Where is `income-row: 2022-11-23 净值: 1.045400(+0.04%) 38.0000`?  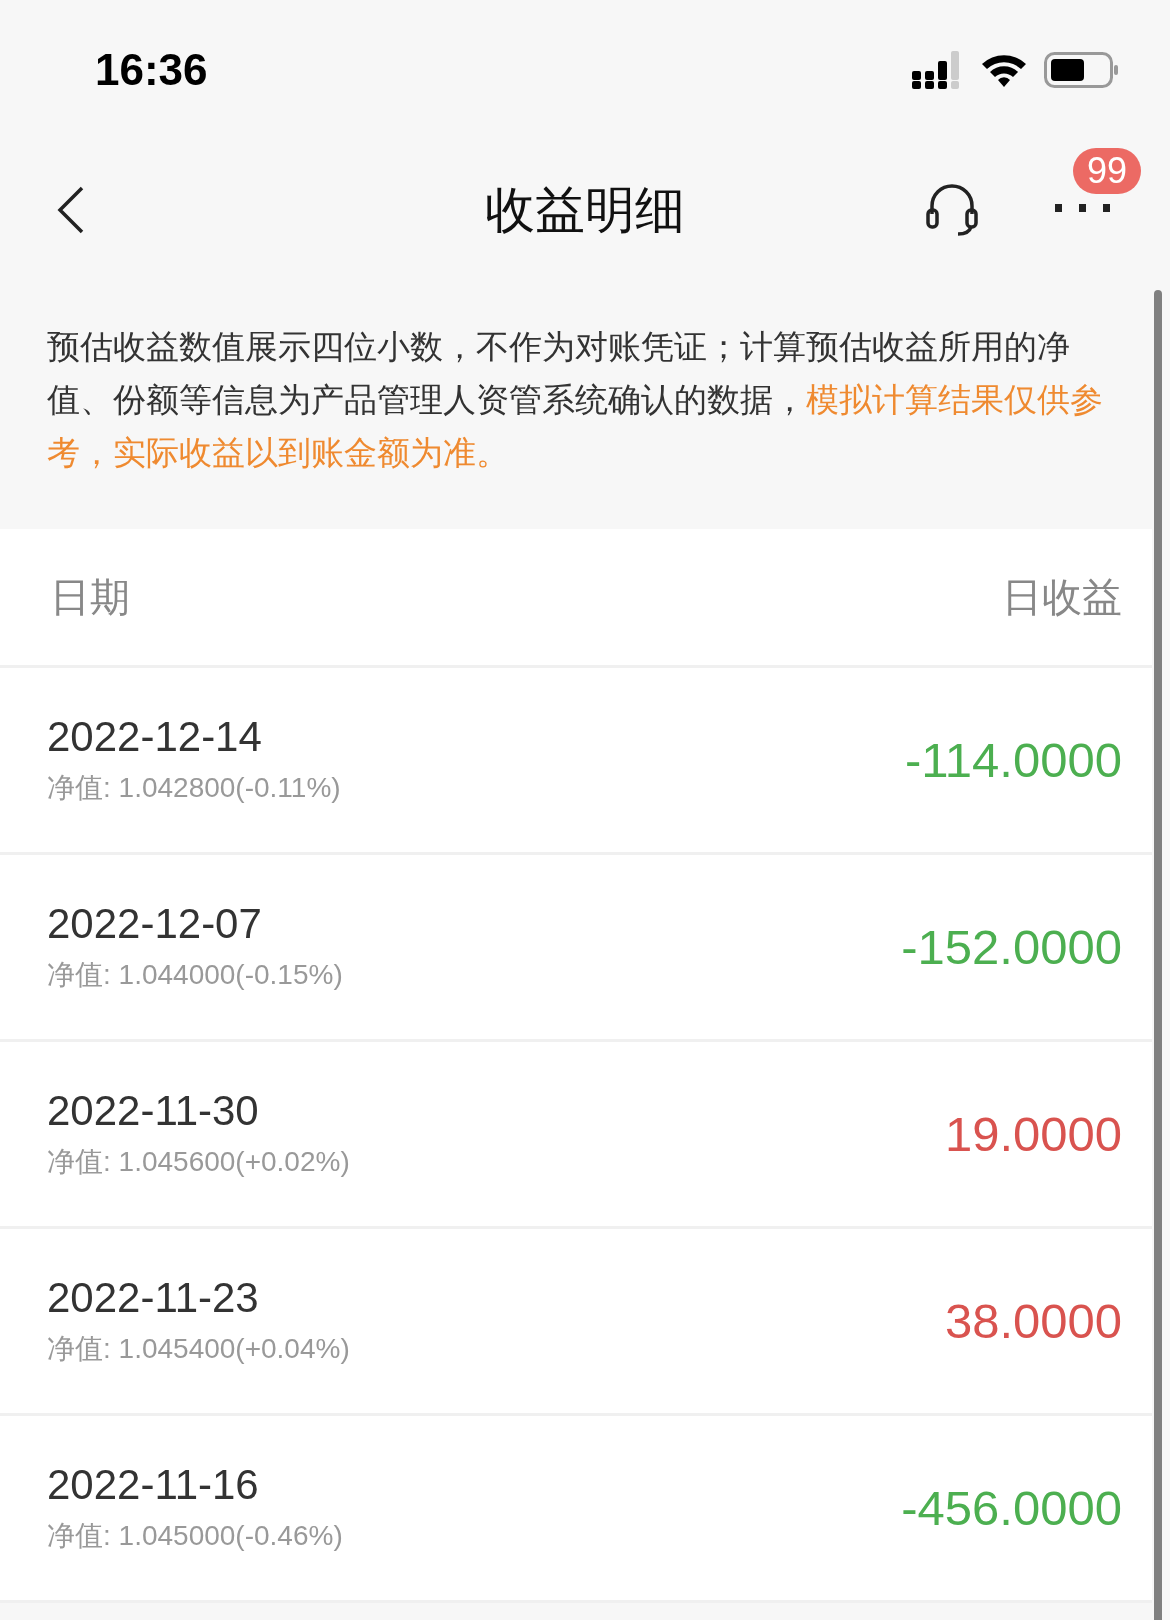
income-row: 2022-11-23 净值: 1.045400(+0.04%) 38.0000 is located at coordinates (576, 1322).